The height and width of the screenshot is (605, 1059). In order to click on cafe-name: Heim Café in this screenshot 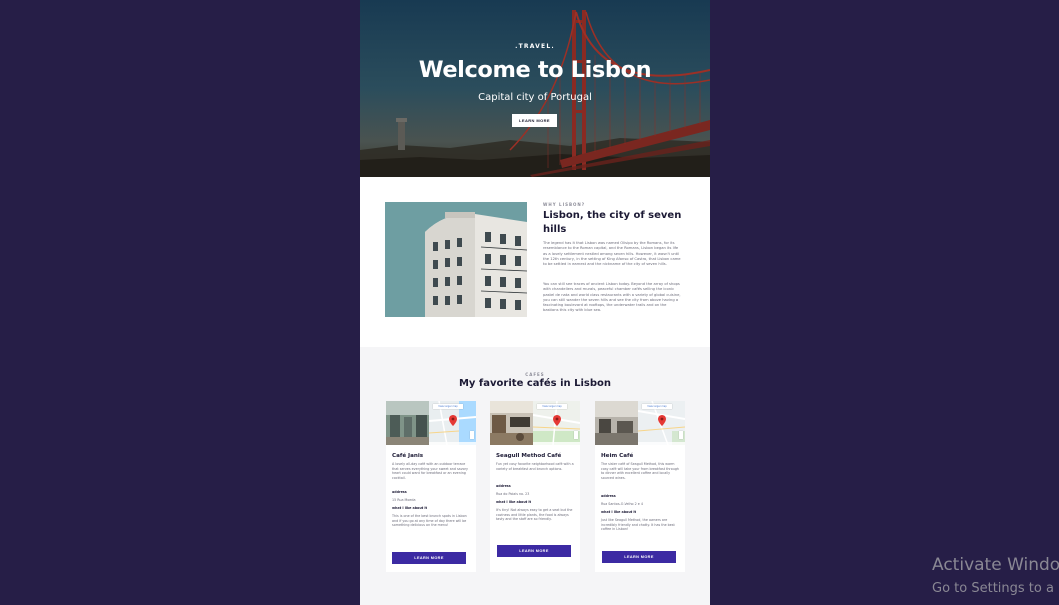, I will do `click(617, 456)`.